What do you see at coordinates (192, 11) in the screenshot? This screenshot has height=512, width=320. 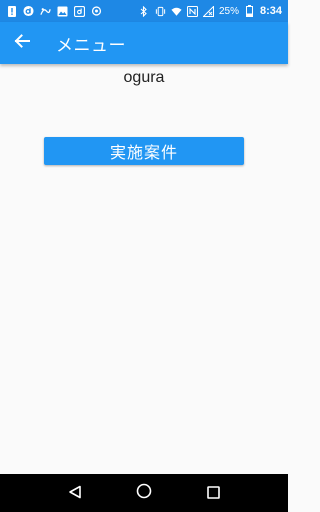 I see `nfc-icon` at bounding box center [192, 11].